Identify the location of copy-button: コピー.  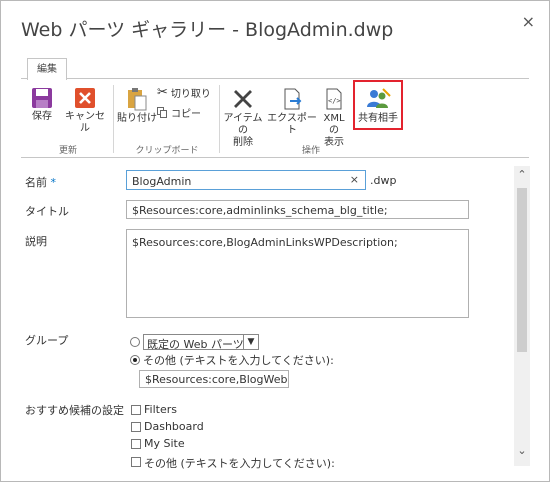
(179, 112).